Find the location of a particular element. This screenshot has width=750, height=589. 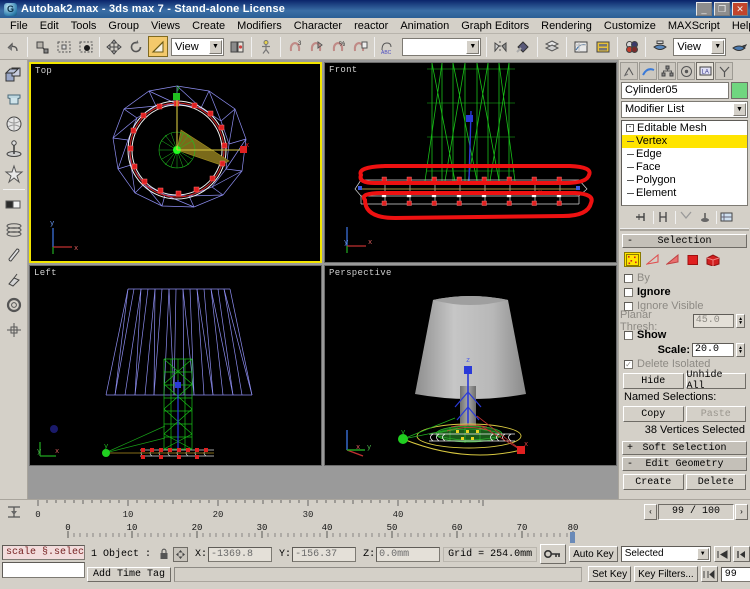

lathe-icon is located at coordinates (14, 149).